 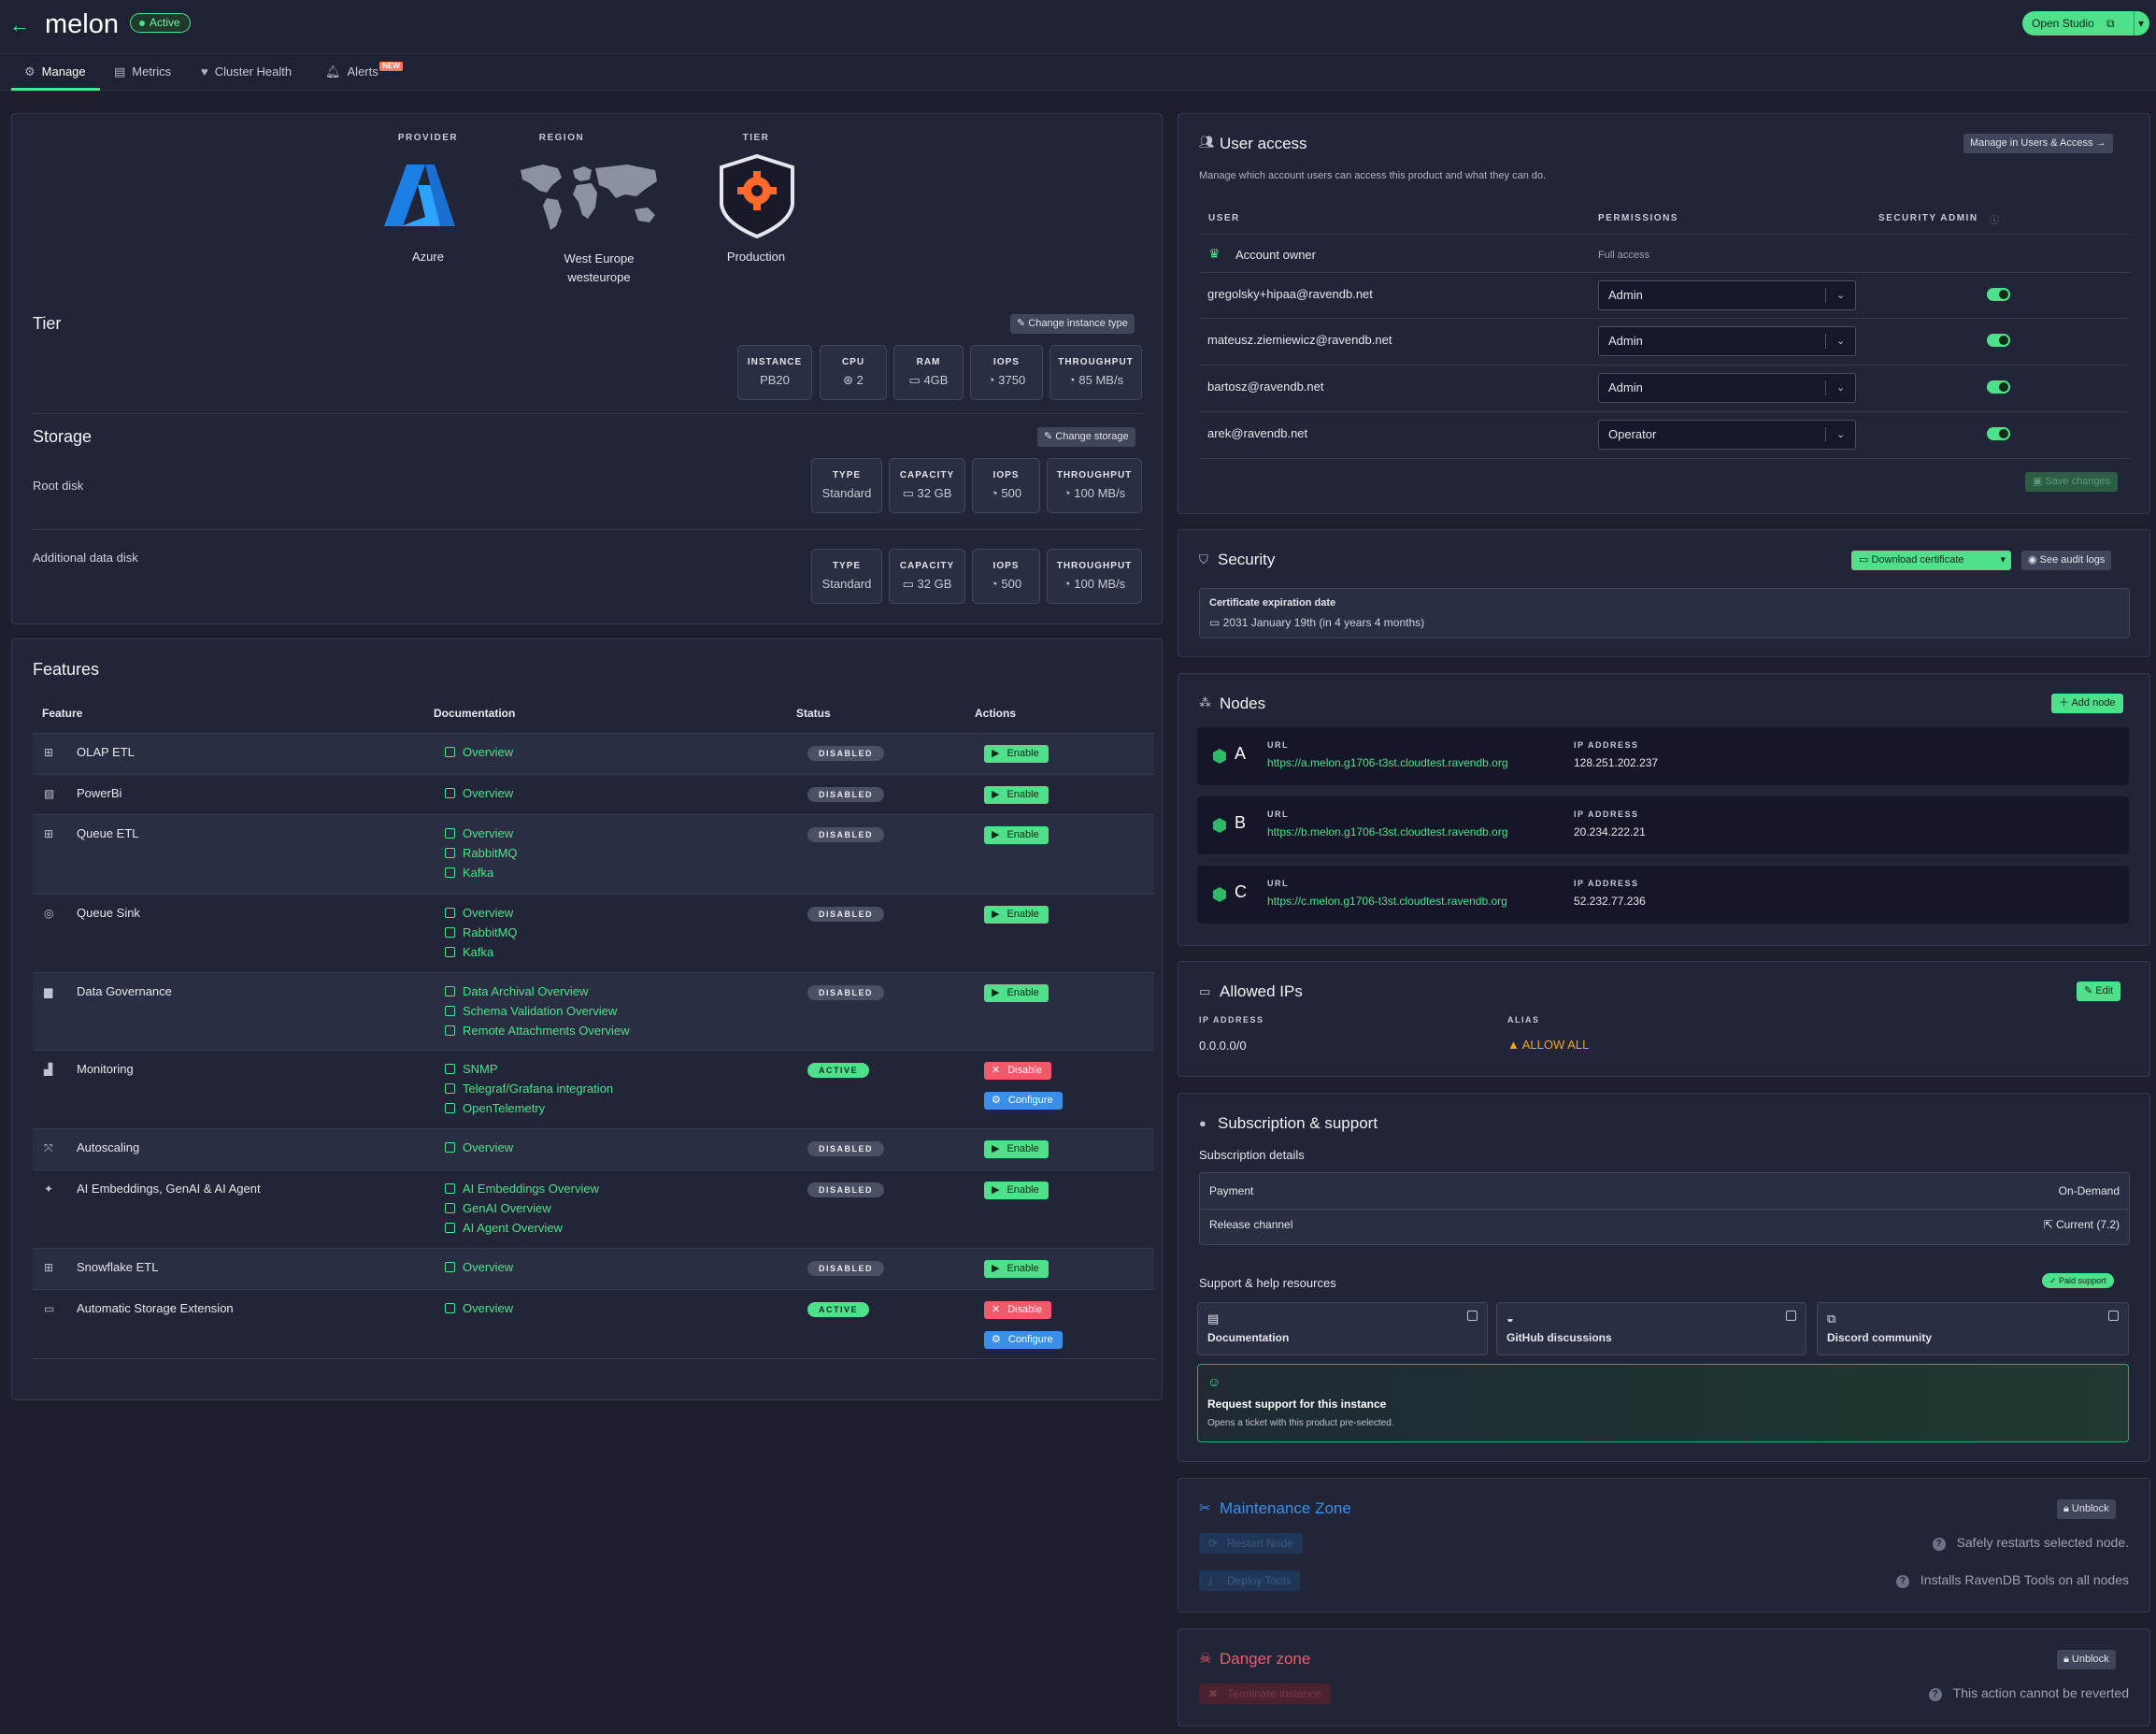 What do you see at coordinates (2085, 23) in the screenshot?
I see `open-studio-button: Open Studio ⧉ ▾` at bounding box center [2085, 23].